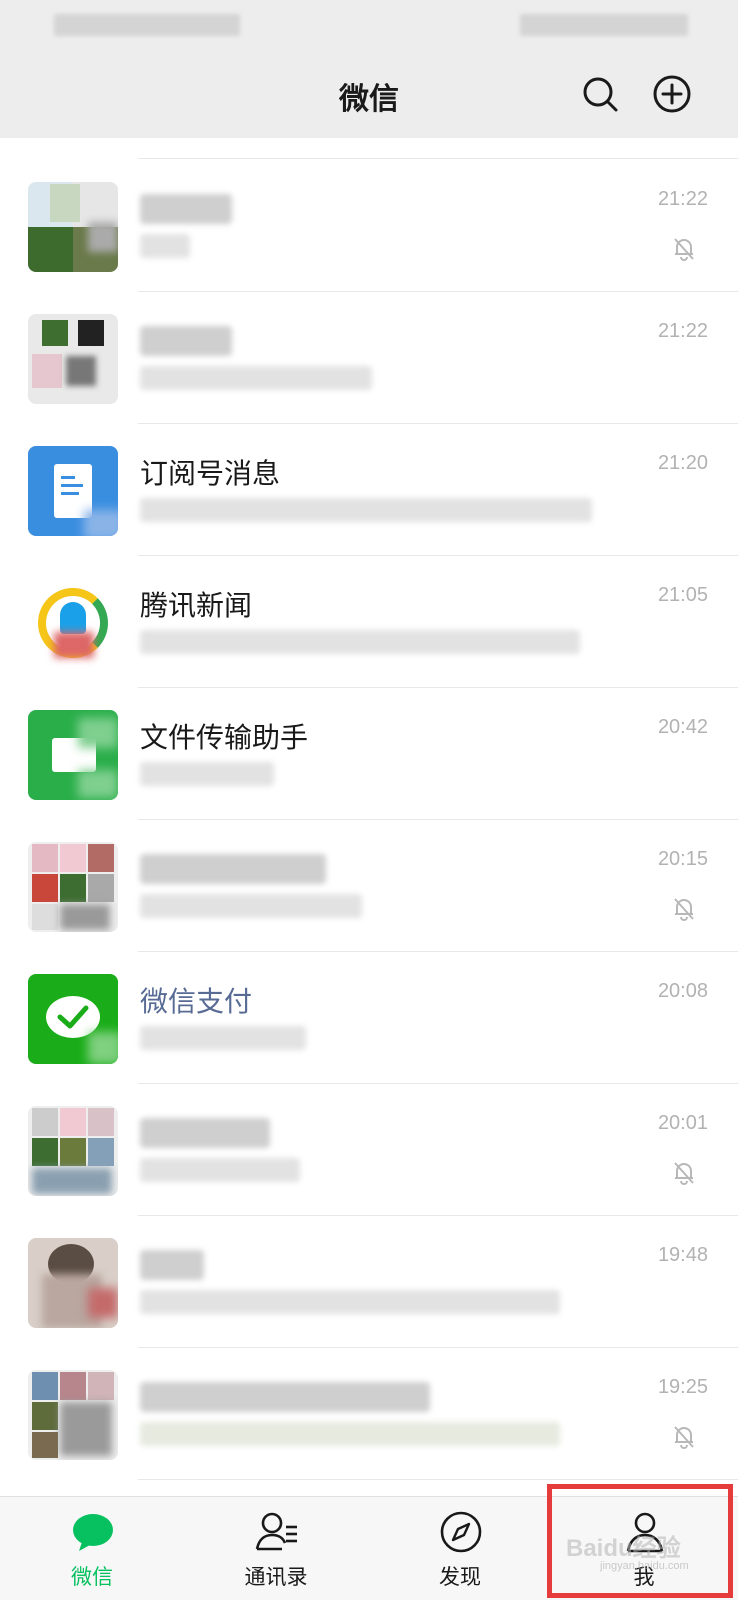 This screenshot has width=738, height=1600. Describe the element at coordinates (682, 1123) in the screenshot. I see `chat-time: 20:01` at that location.